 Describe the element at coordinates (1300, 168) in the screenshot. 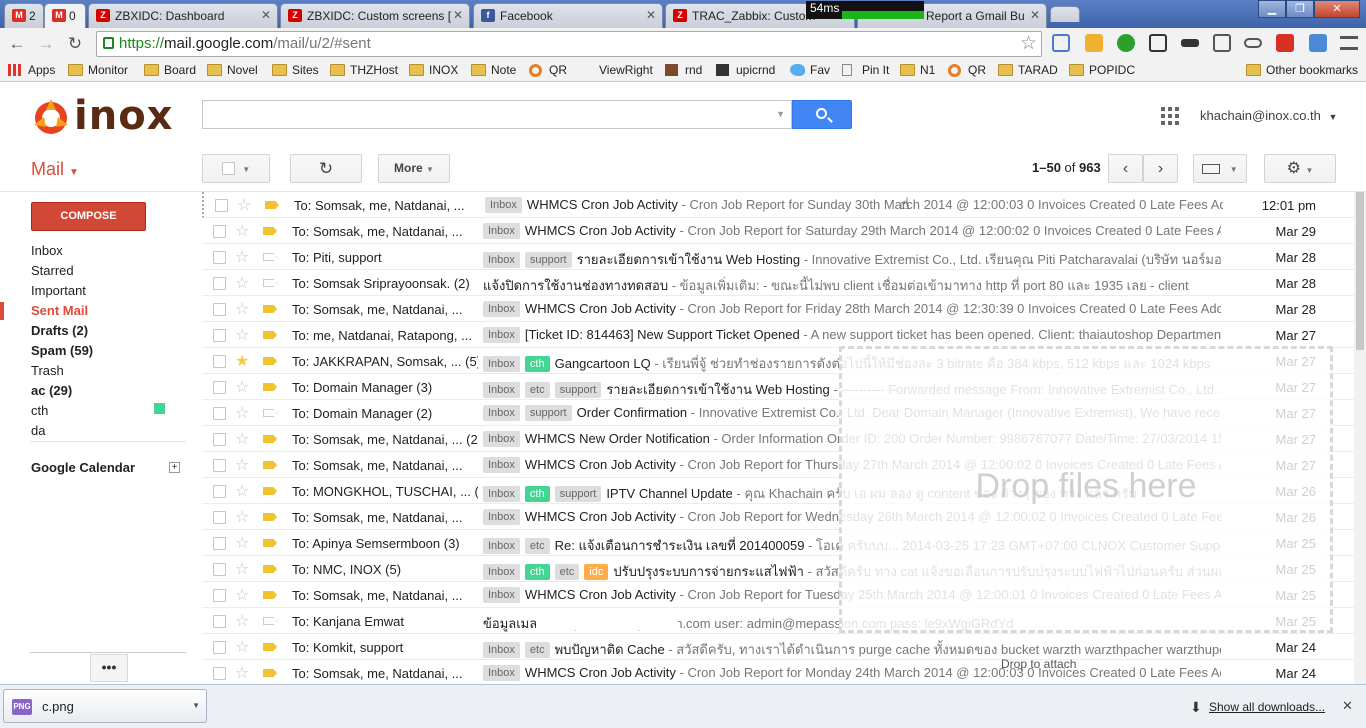

I see `settings-button: ⚙ ▼` at that location.